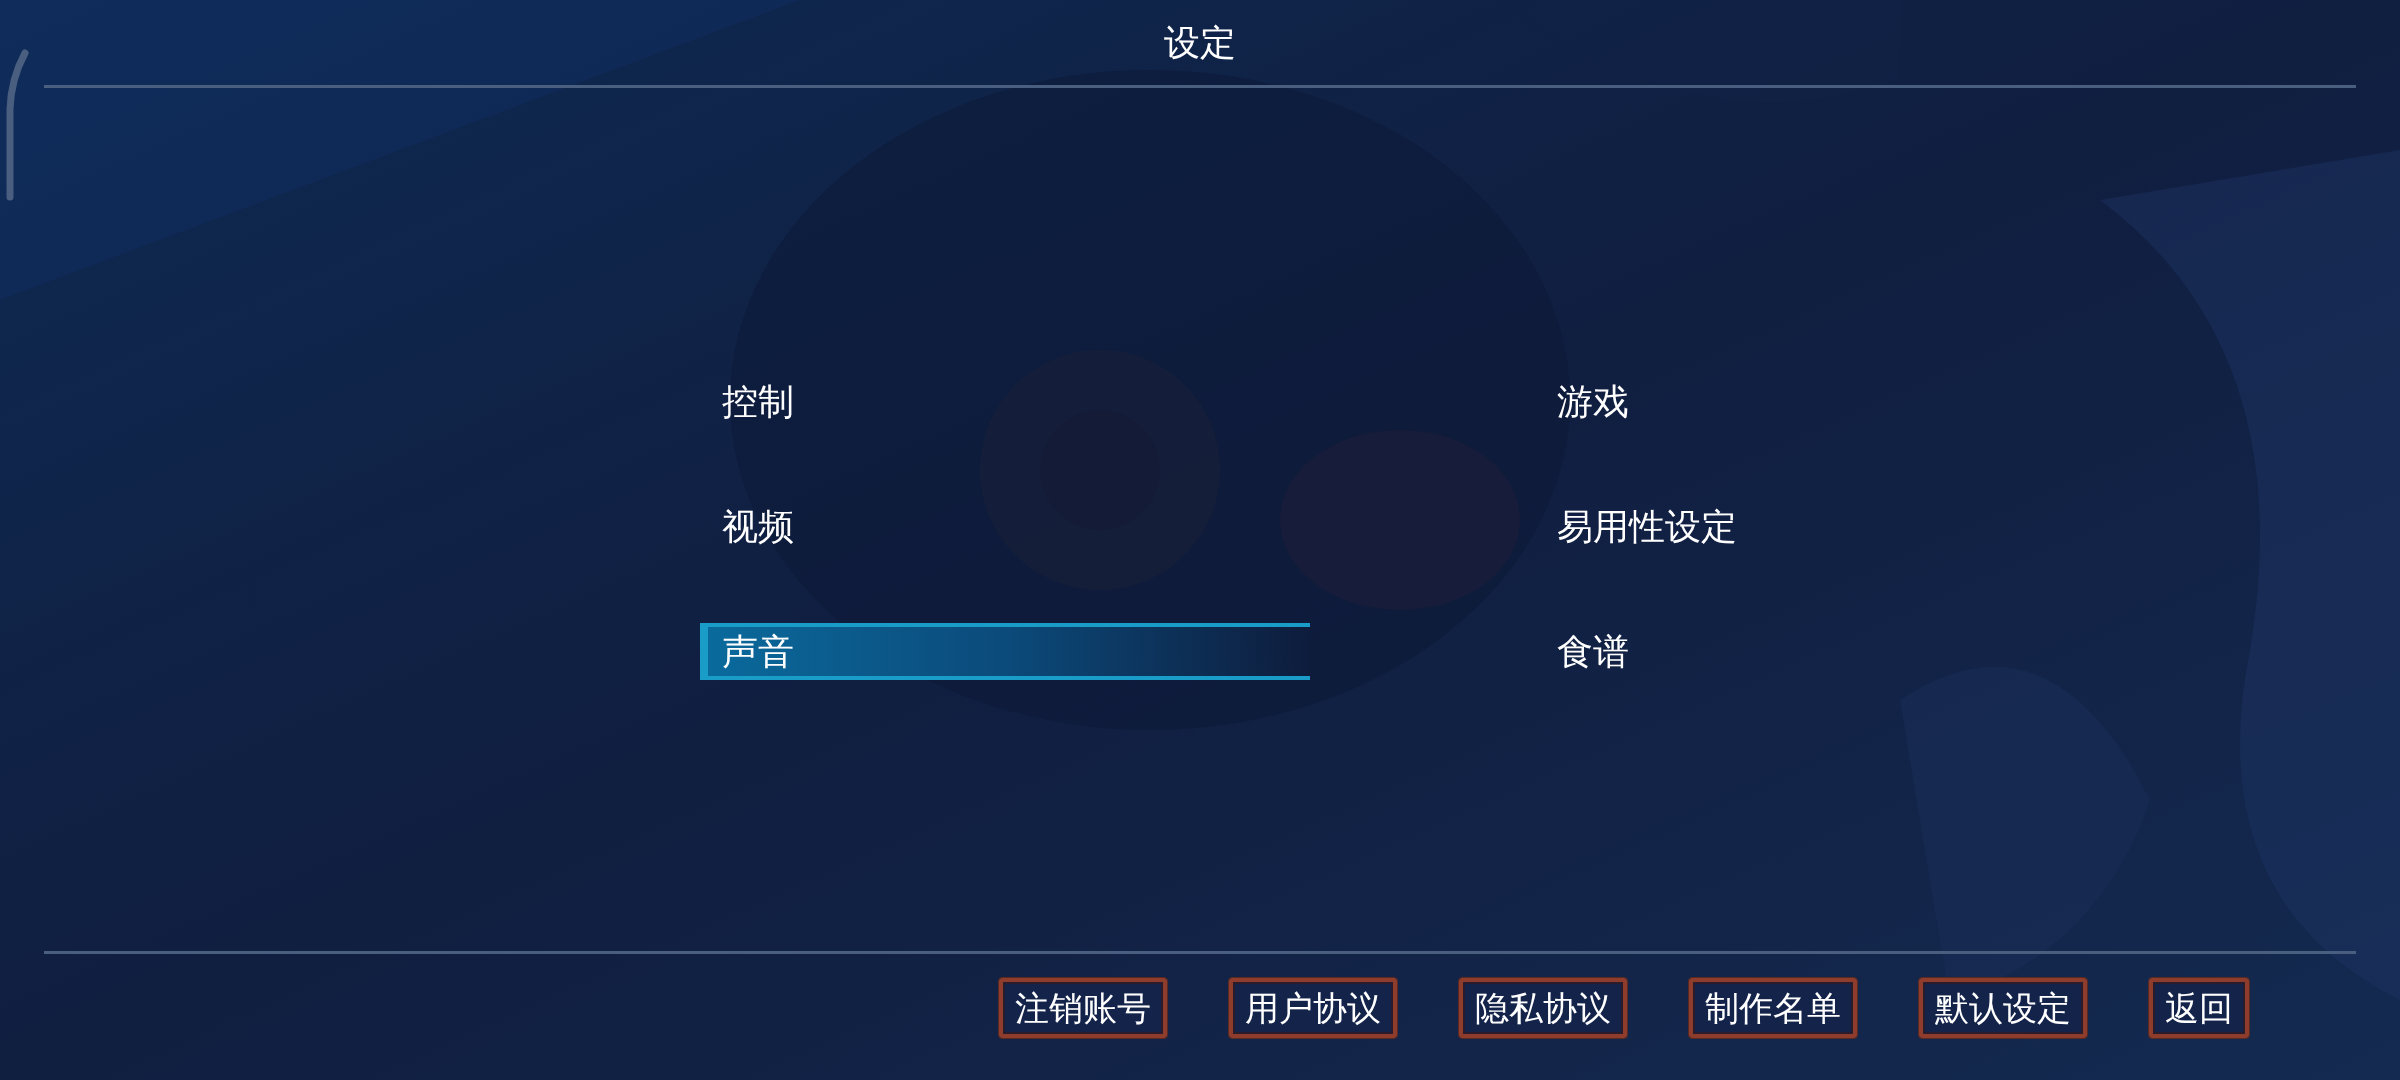 This screenshot has height=1080, width=2400. I want to click on footer-button: 制作名单, so click(1773, 1008).